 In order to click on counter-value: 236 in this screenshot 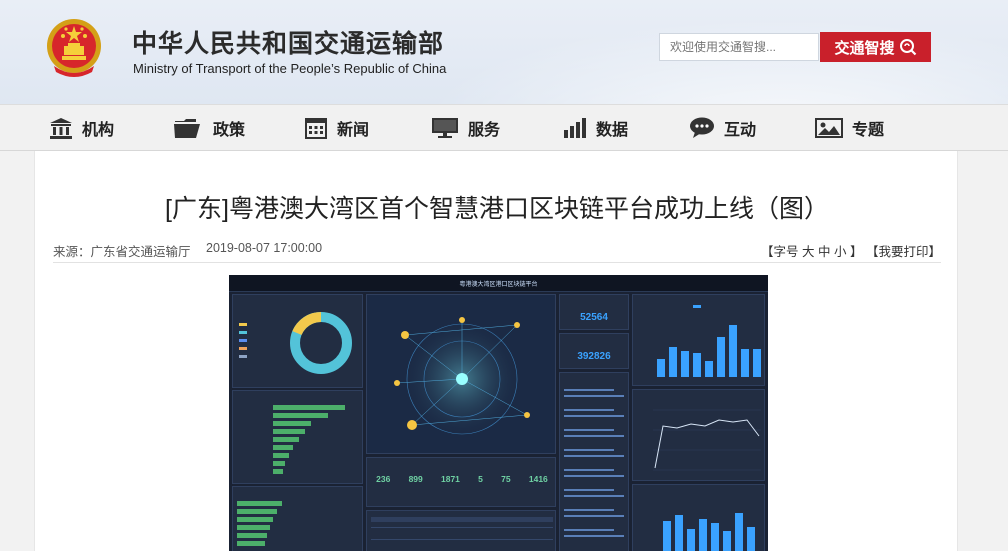, I will do `click(383, 479)`.